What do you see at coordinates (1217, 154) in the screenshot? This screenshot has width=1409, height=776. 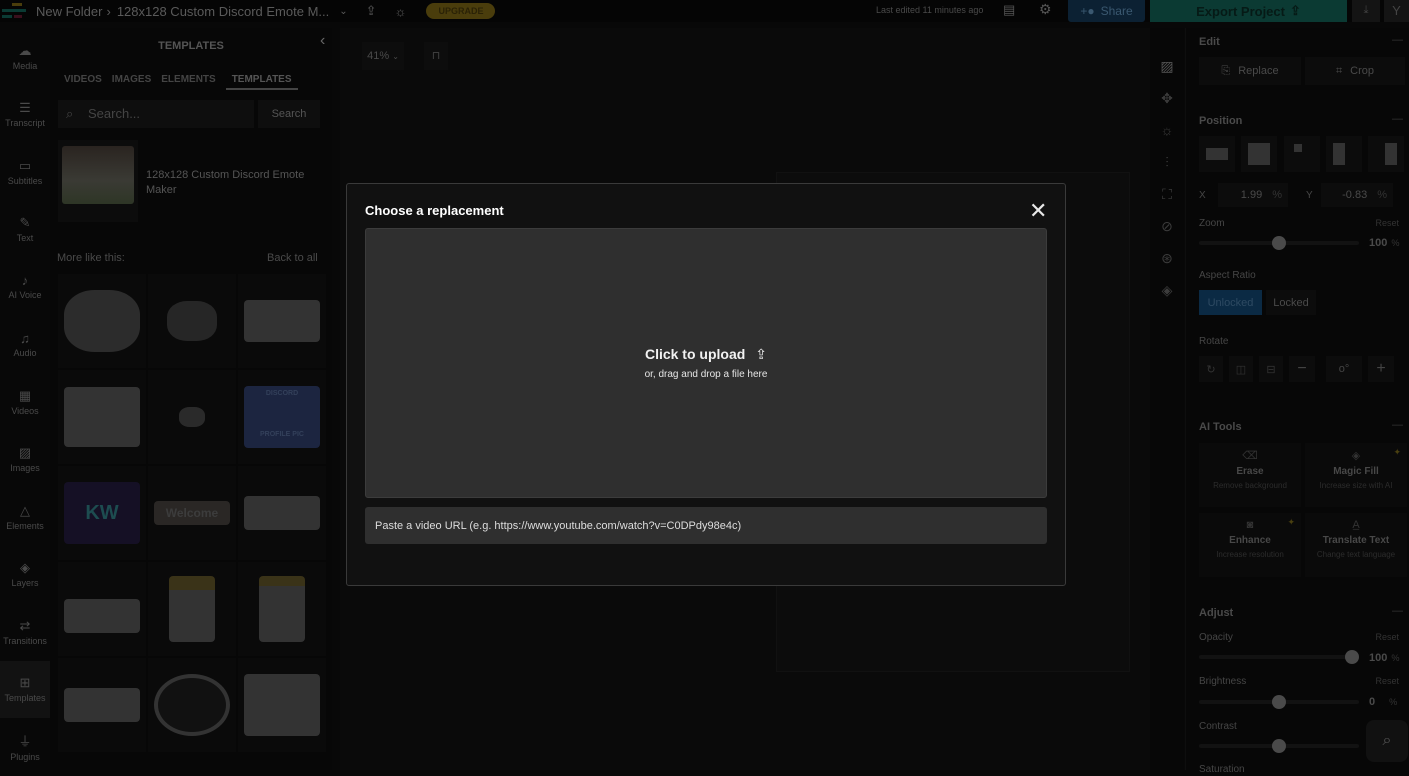 I see `position-fill-width` at bounding box center [1217, 154].